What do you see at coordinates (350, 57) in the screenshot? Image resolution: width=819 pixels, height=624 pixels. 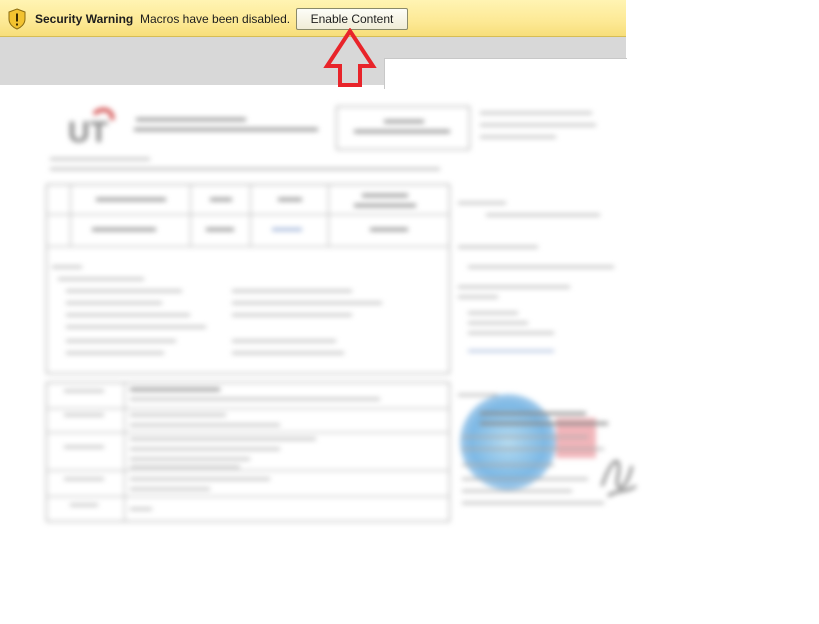 I see `red-arrow-icon` at bounding box center [350, 57].